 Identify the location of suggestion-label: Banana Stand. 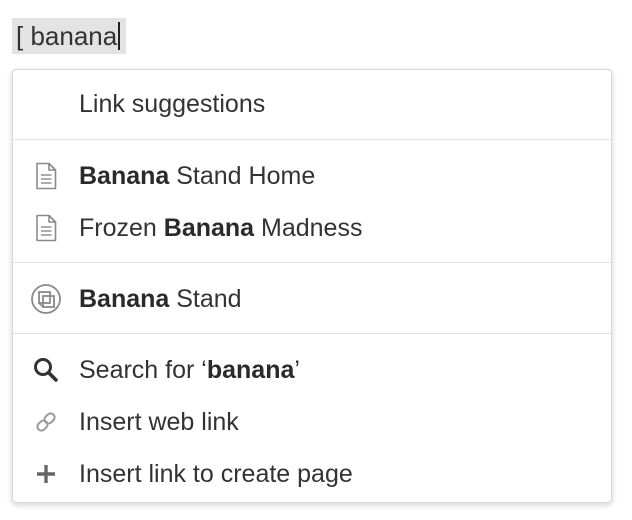
(160, 299).